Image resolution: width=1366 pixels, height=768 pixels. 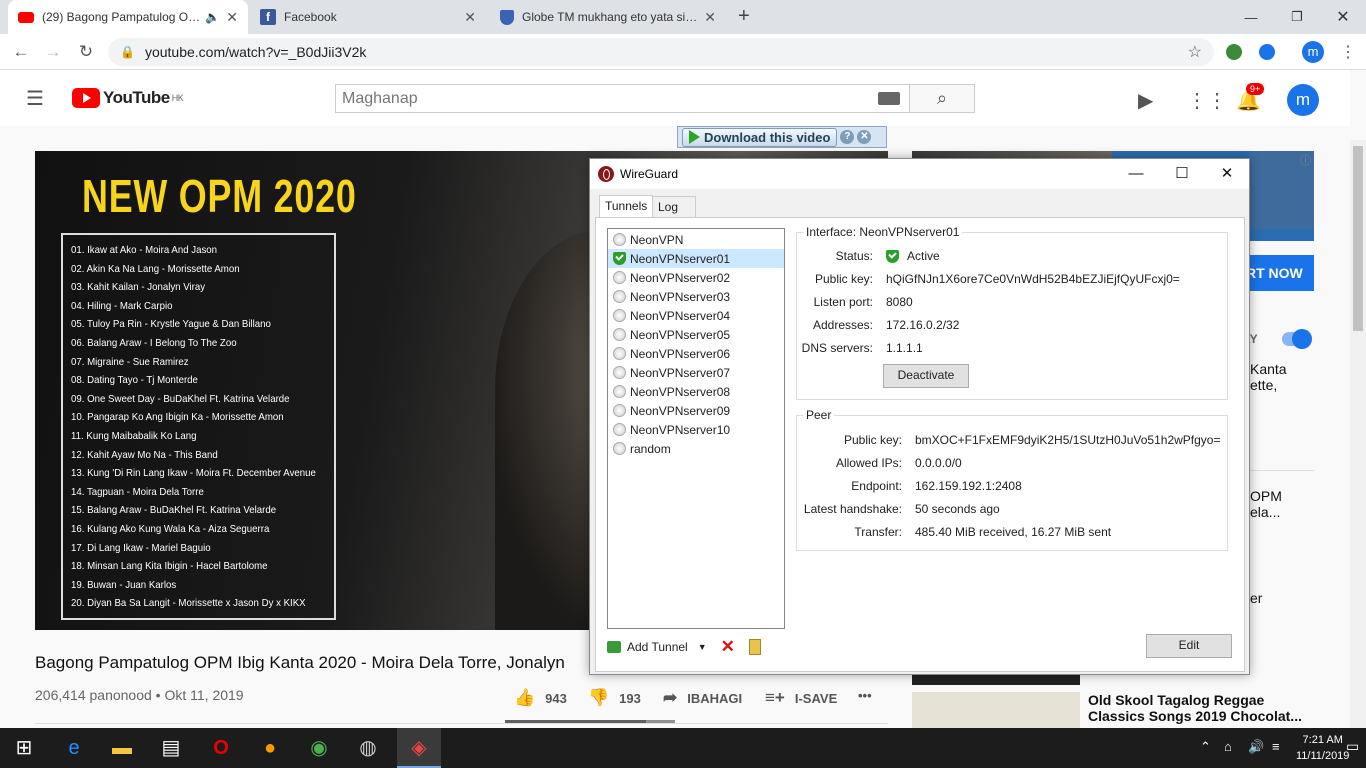 I want to click on app-icon: ◍, so click(x=368, y=748).